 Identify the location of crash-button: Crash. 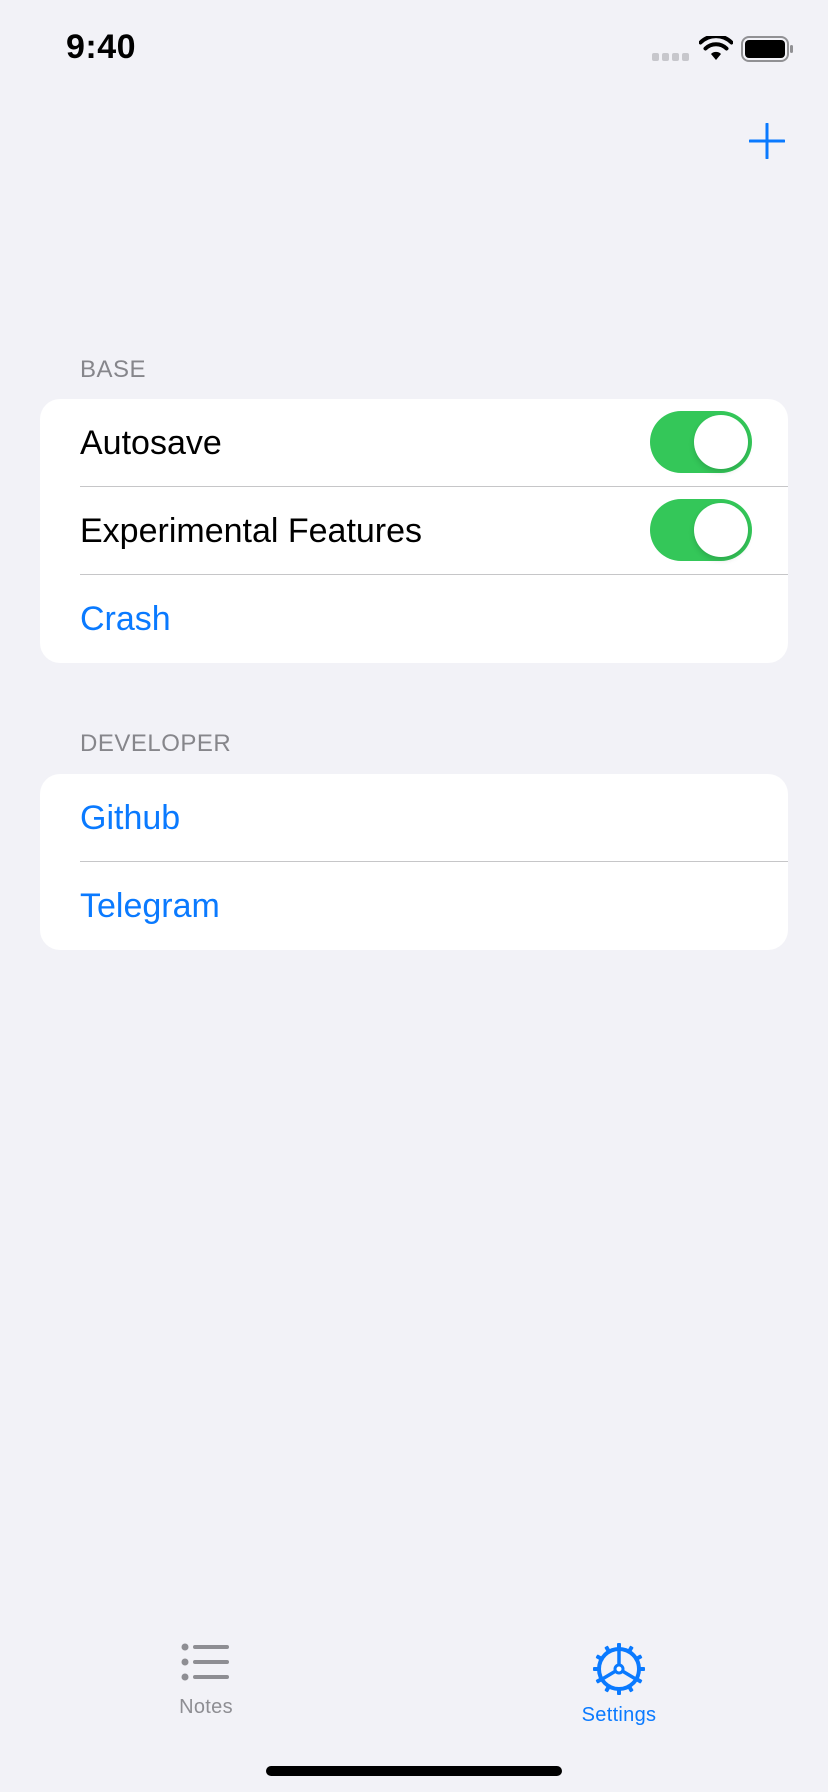
(125, 619).